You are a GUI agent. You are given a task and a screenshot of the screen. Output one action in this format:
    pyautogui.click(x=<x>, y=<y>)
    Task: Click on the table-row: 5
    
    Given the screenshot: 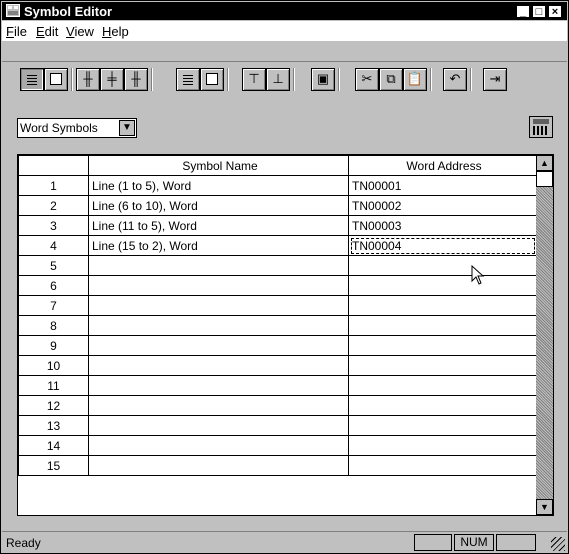 What is the action you would take?
    pyautogui.click(x=277, y=265)
    